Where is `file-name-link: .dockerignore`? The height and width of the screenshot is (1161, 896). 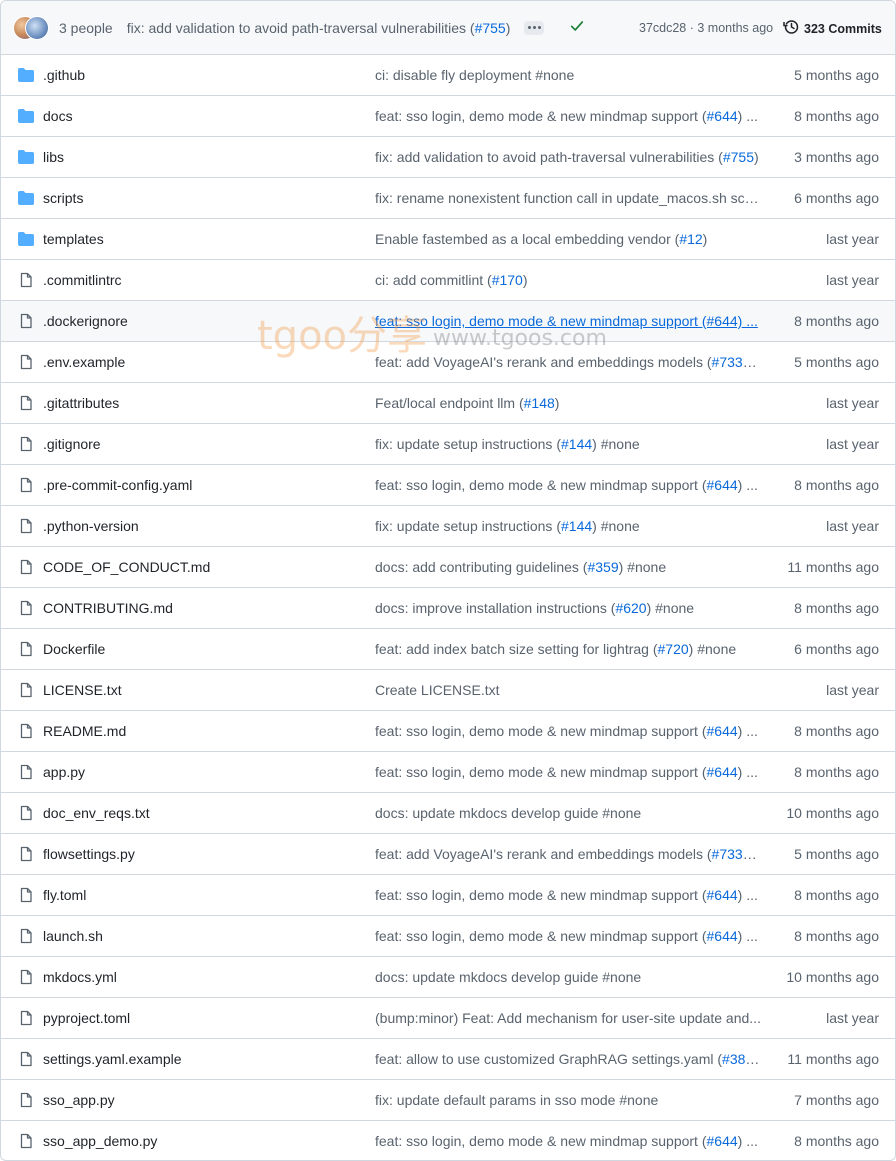
file-name-link: .dockerignore is located at coordinates (85, 321).